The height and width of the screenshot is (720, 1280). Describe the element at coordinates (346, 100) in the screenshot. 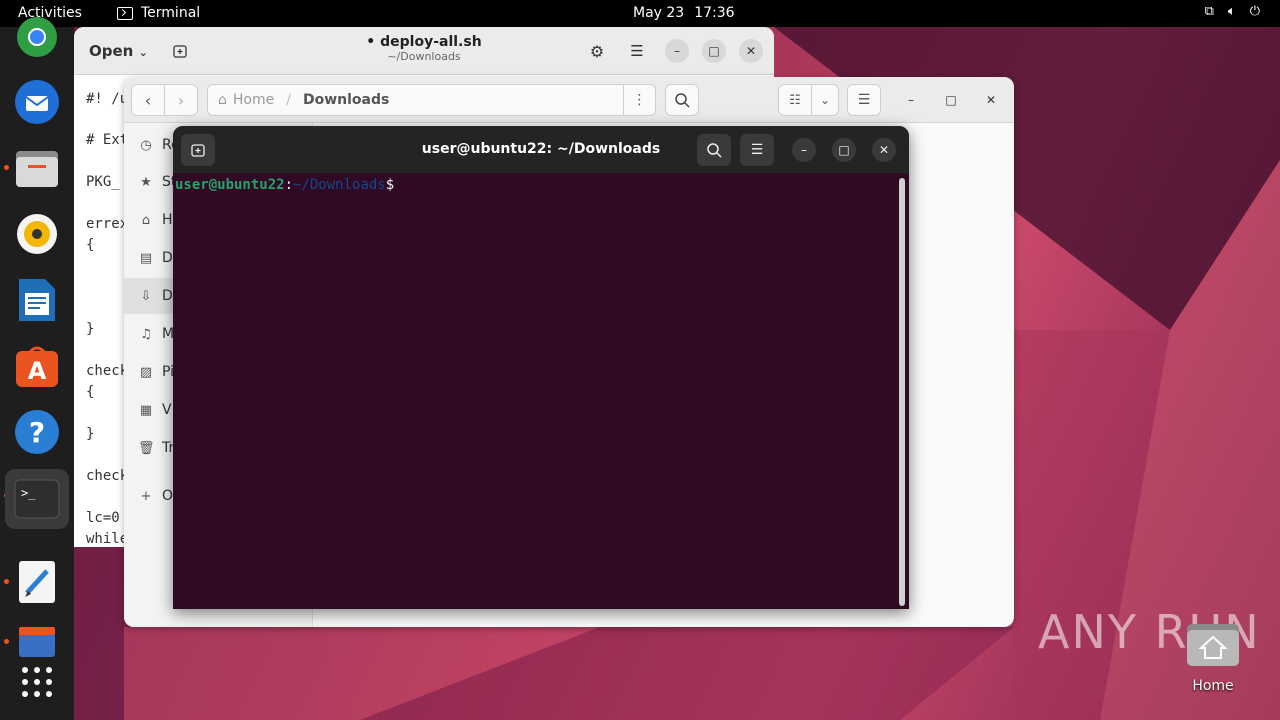

I see `path-current: Downloads` at that location.